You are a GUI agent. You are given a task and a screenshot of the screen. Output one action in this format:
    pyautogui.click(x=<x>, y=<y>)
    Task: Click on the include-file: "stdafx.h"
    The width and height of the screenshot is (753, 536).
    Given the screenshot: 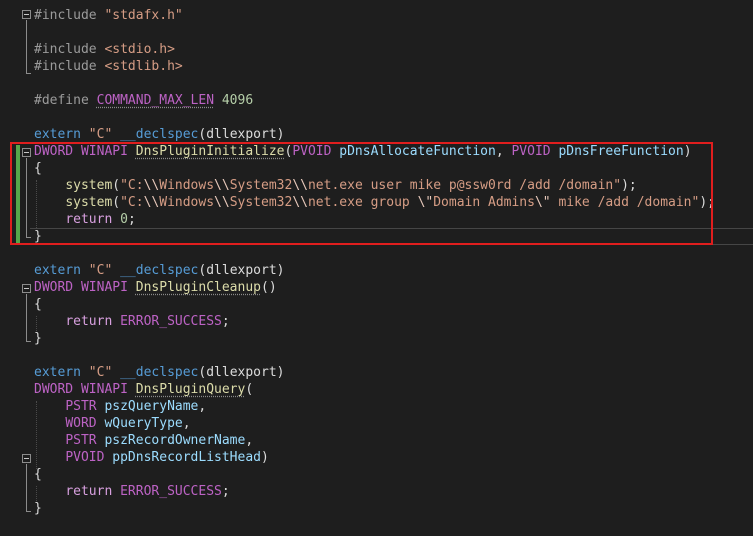 What is the action you would take?
    pyautogui.click(x=143, y=15)
    